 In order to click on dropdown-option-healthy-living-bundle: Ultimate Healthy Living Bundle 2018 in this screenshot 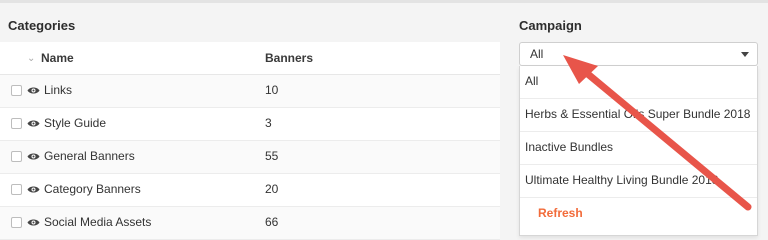, I will do `click(638, 181)`.